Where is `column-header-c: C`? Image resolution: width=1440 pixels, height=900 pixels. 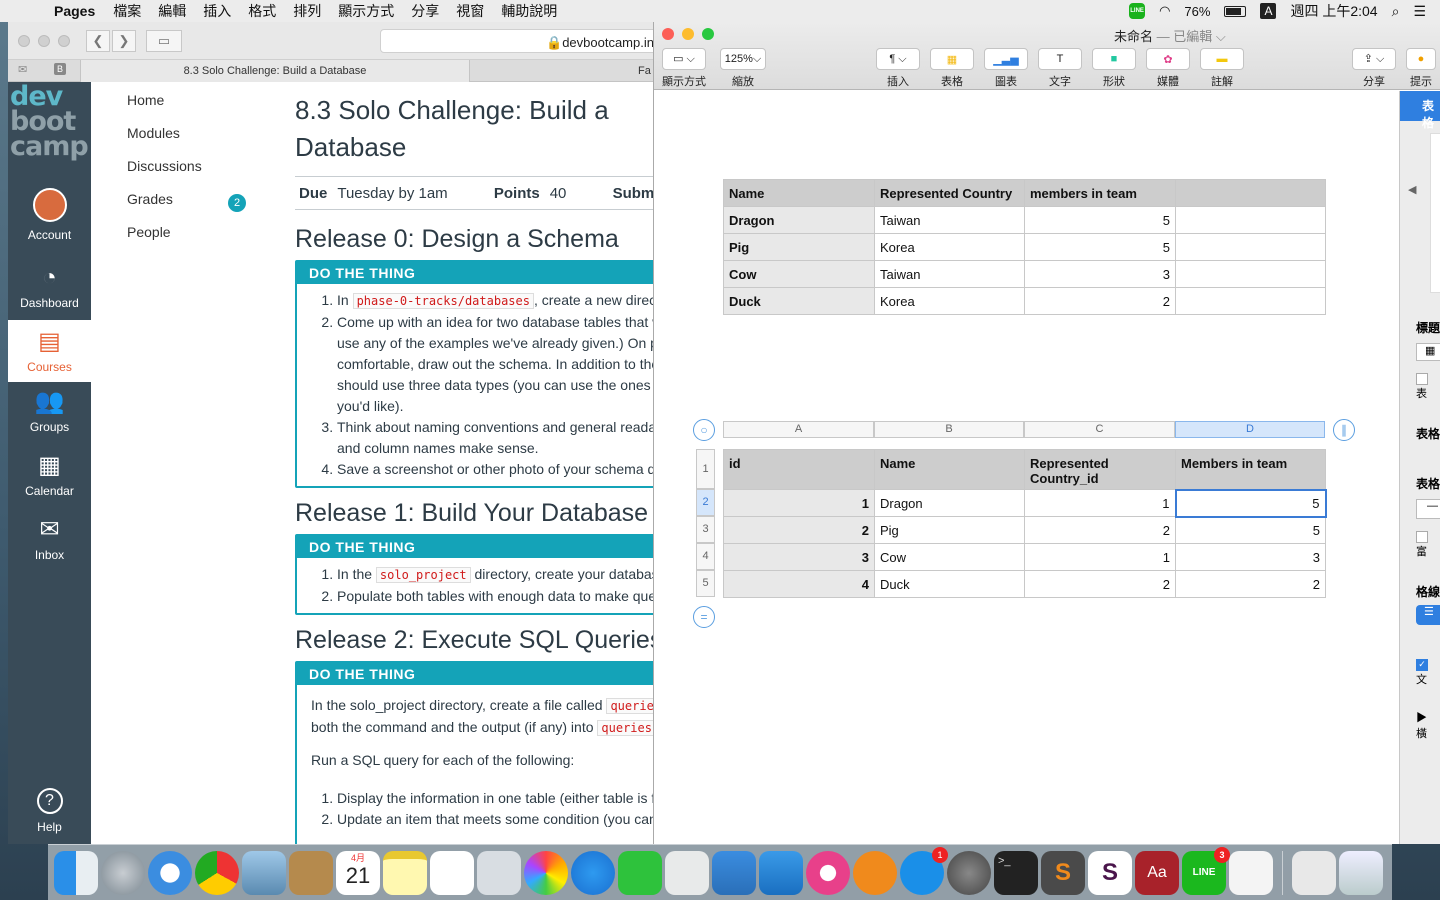 column-header-c: C is located at coordinates (1099, 429).